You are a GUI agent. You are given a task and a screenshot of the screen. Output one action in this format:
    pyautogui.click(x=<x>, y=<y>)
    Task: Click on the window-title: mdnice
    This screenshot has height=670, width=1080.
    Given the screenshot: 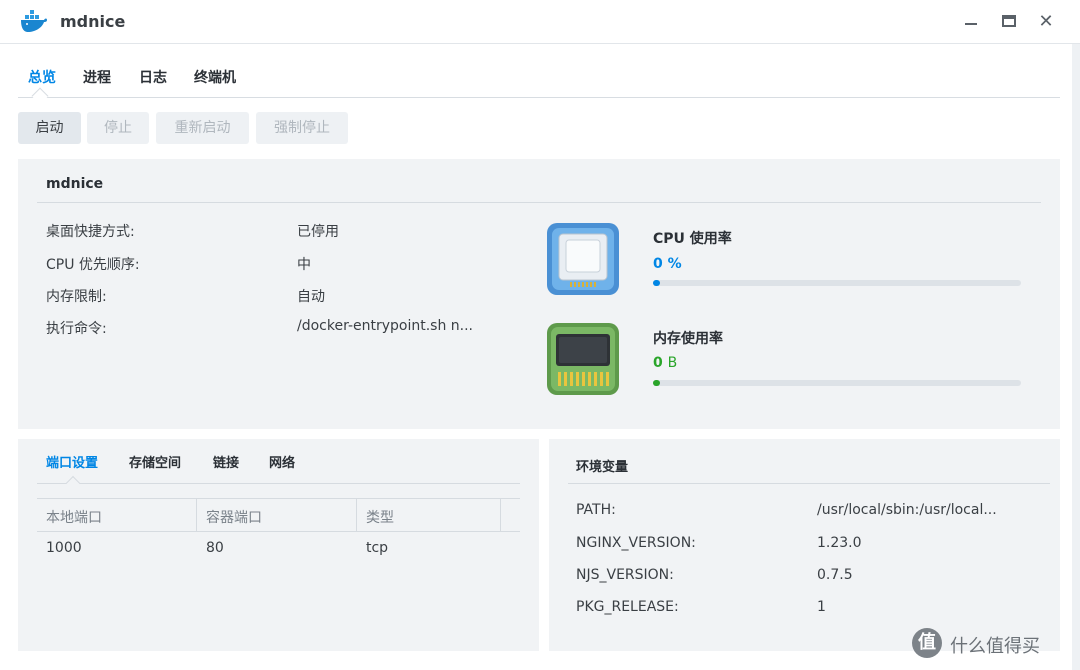 What is the action you would take?
    pyautogui.click(x=93, y=21)
    